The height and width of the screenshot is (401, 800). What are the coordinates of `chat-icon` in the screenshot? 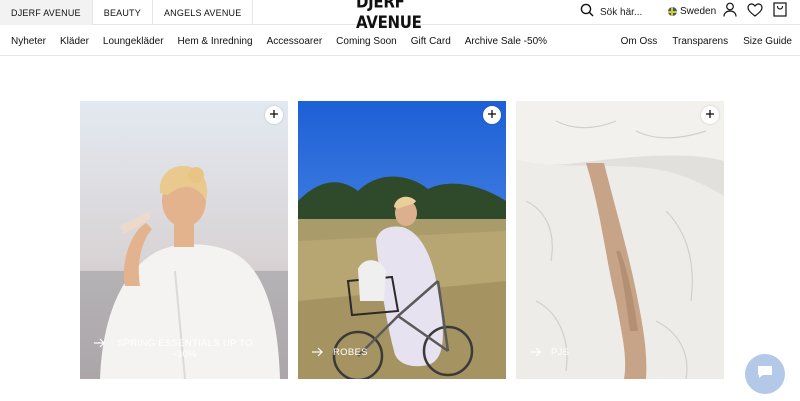 It's located at (765, 374).